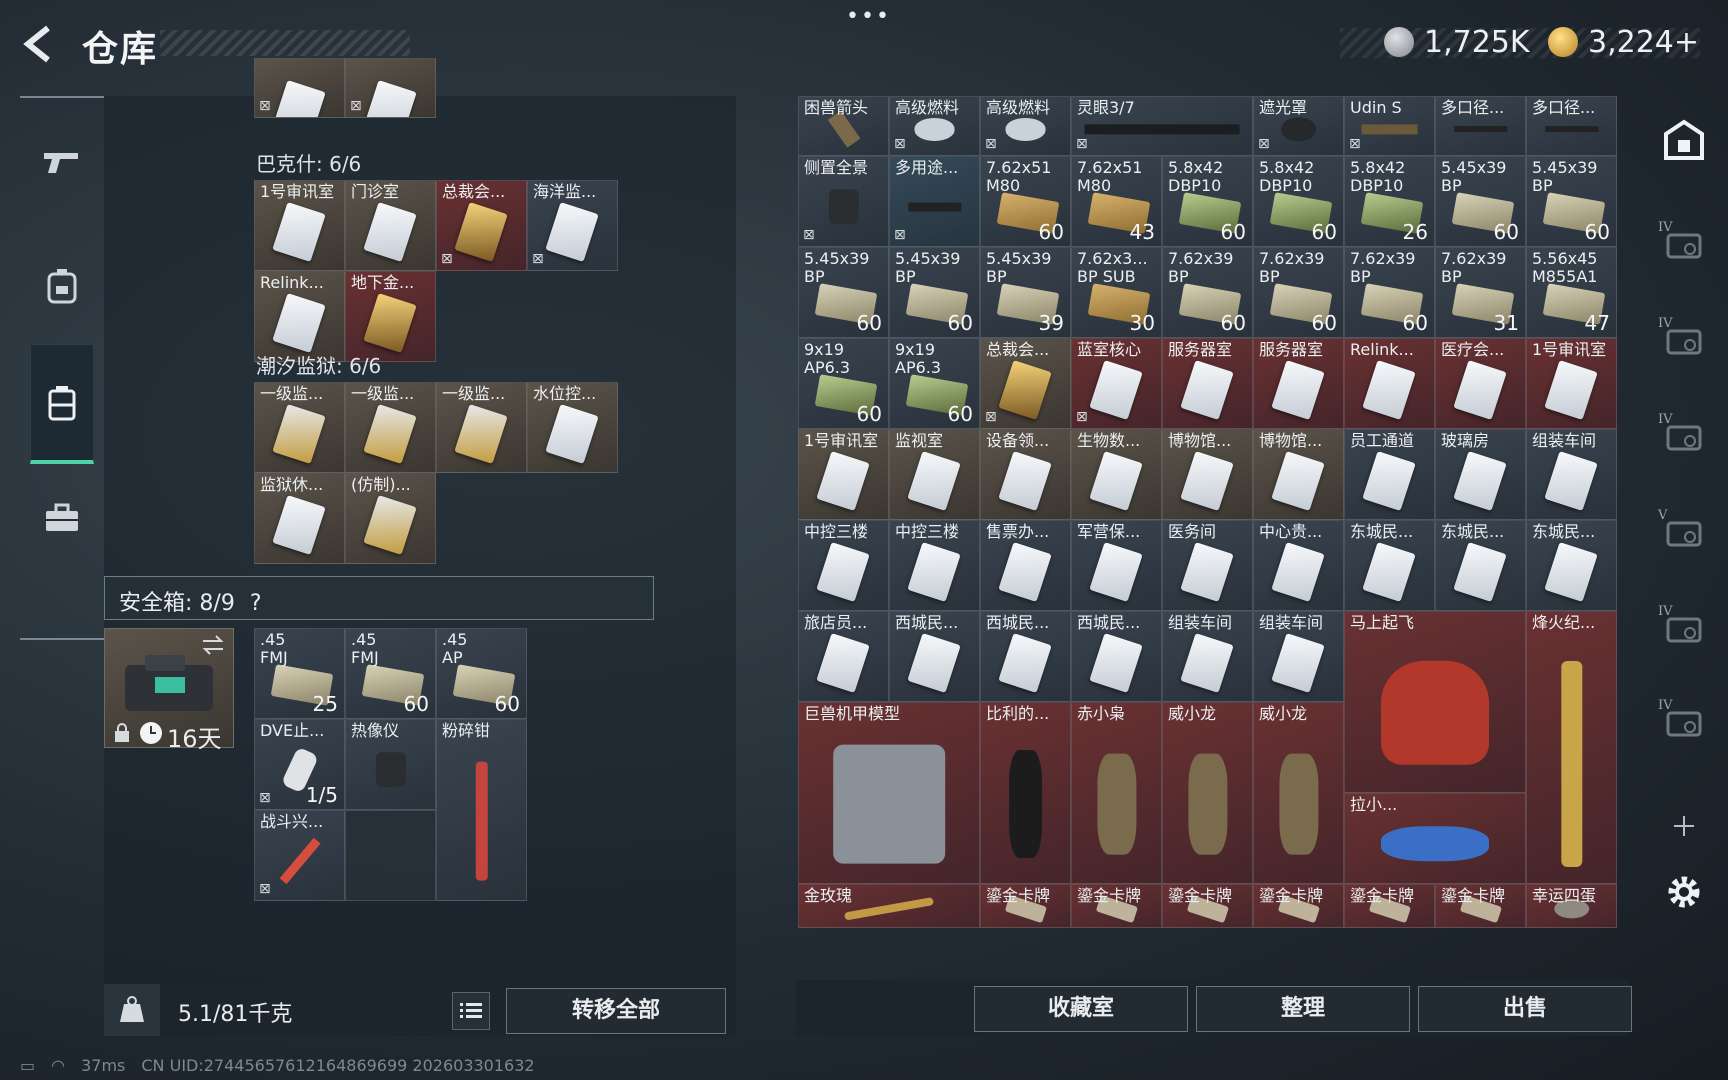  I want to click on rail-storage, so click(62, 404).